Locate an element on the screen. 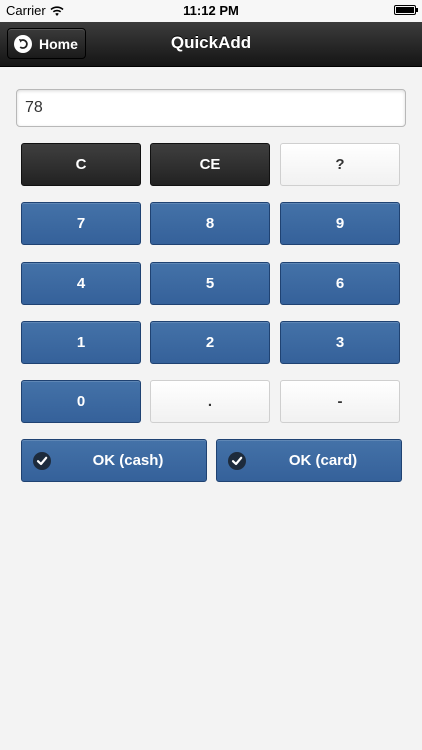 Image resolution: width=422 pixels, height=750 pixels. minus-button: - is located at coordinates (340, 401).